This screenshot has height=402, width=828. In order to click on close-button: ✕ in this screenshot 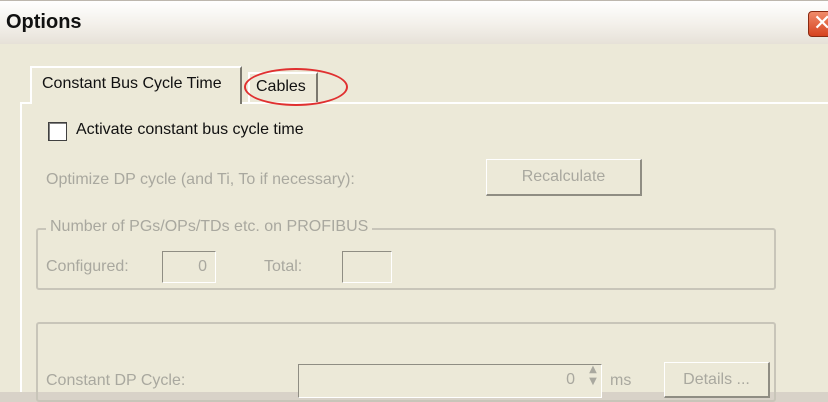, I will do `click(818, 24)`.